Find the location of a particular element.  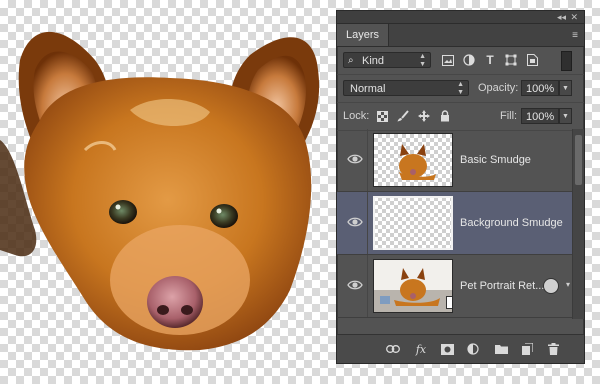

opacity-label: Opacity: is located at coordinates (498, 88).